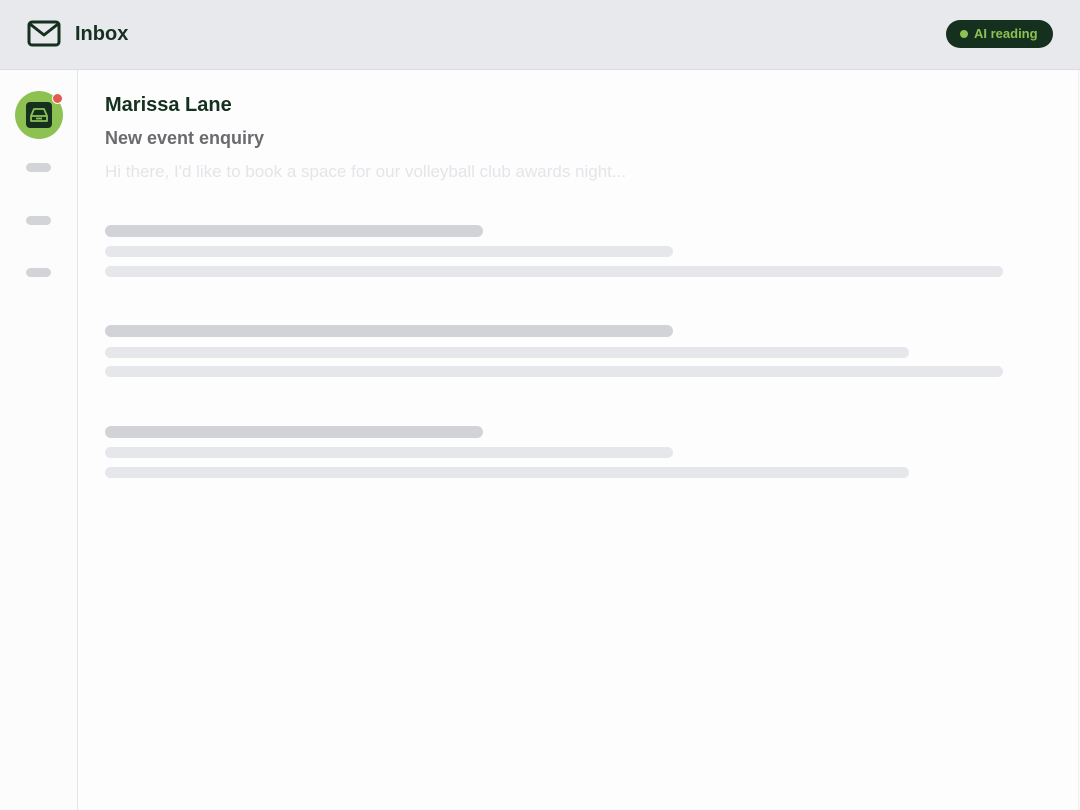 This screenshot has height=810, width=1080. What do you see at coordinates (540, 35) in the screenshot?
I see `top-bar: Inbox AI reading` at bounding box center [540, 35].